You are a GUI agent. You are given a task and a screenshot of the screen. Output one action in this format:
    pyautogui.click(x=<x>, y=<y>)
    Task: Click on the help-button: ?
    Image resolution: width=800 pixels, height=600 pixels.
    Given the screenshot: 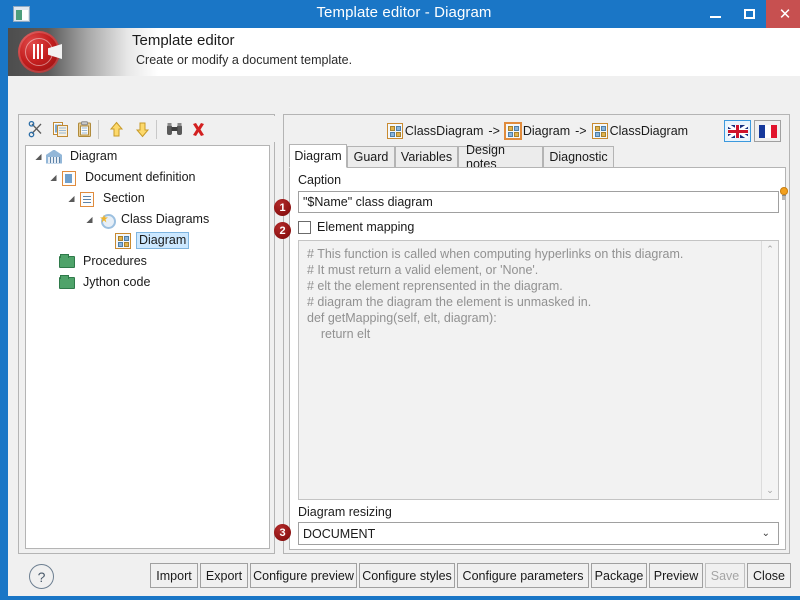 What is the action you would take?
    pyautogui.click(x=41, y=576)
    